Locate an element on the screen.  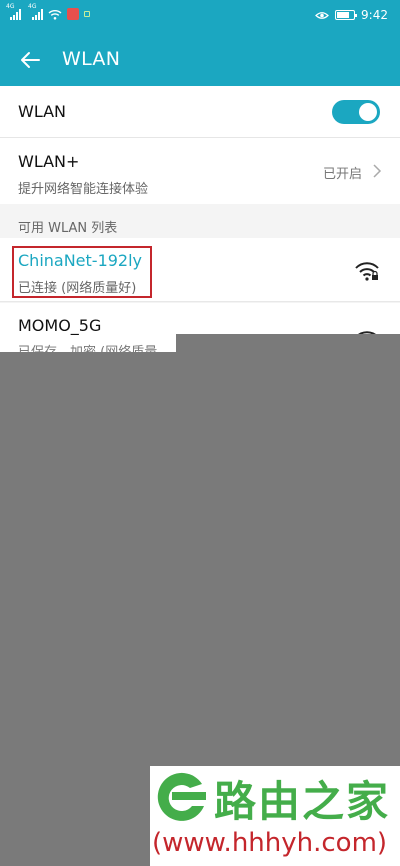
watermark: 路由之家 (www.hhhyh.com) is located at coordinates (275, 816).